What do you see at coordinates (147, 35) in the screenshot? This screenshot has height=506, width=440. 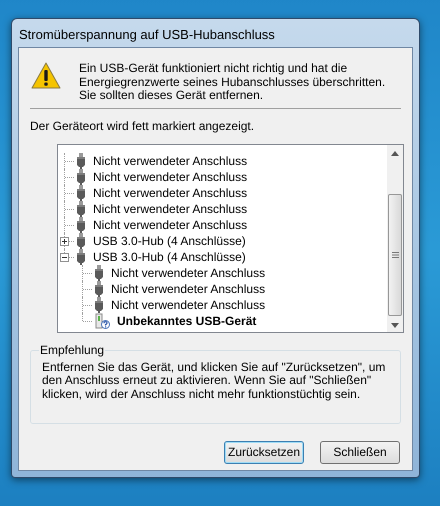 I see `window-title: Stromüberspannung auf USB-Hubanschluss` at bounding box center [147, 35].